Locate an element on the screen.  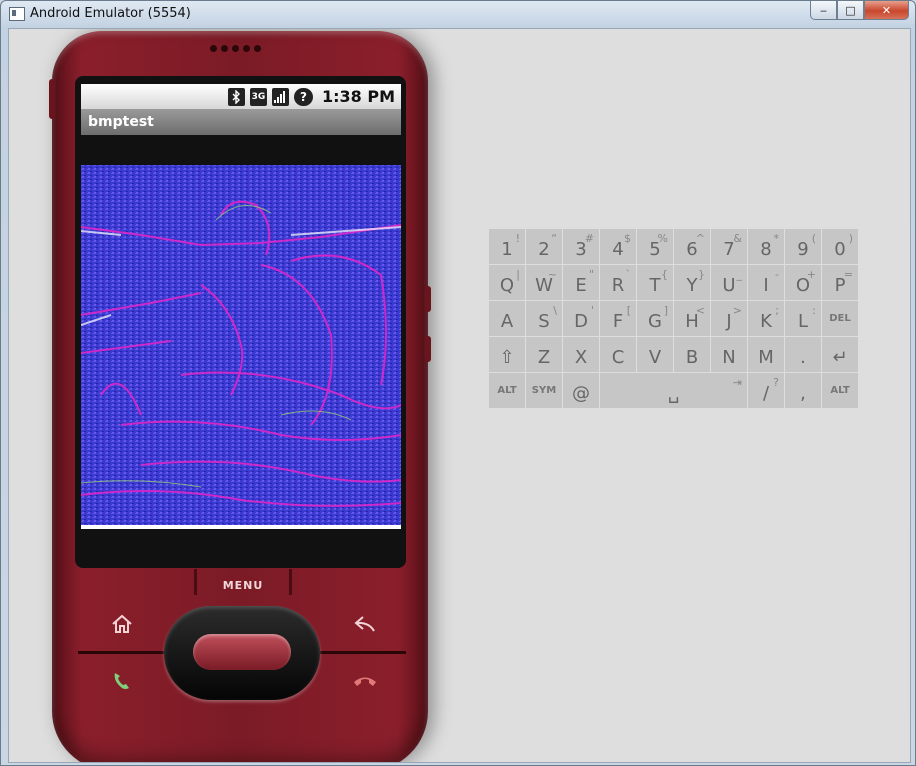
key-label: ALT is located at coordinates (507, 390).